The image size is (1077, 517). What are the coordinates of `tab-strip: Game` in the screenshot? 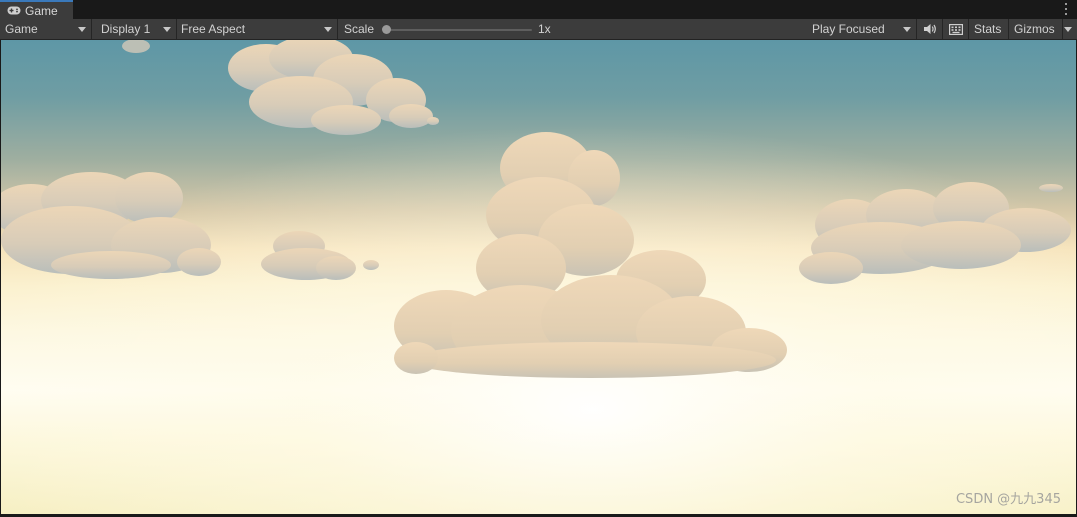 It's located at (538, 9).